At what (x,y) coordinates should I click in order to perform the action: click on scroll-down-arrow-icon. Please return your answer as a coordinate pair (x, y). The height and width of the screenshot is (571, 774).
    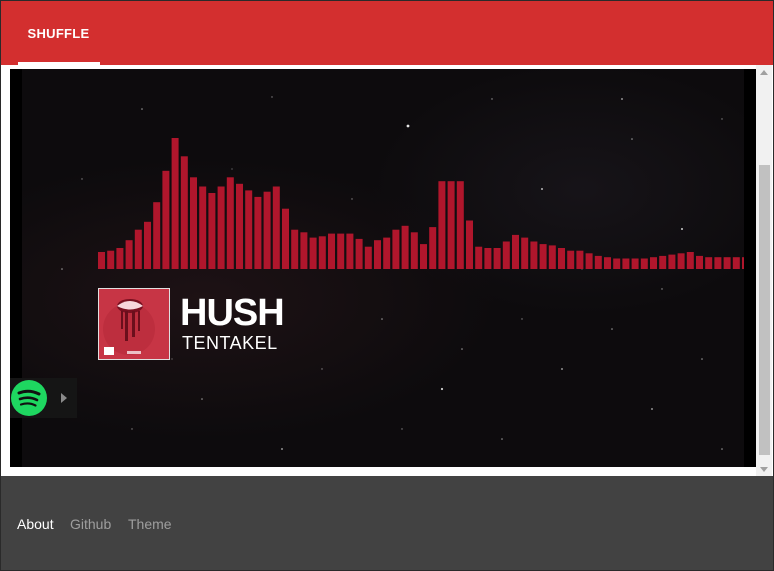
    Looking at the image, I should click on (764, 469).